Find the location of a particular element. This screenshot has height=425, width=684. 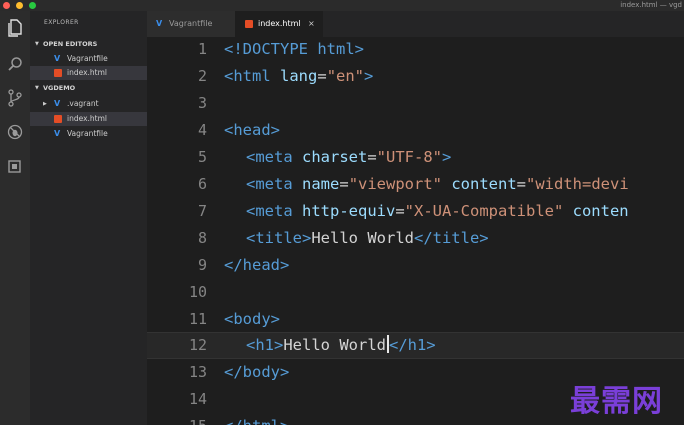

title-bar: index.html — vgd is located at coordinates (342, 5).